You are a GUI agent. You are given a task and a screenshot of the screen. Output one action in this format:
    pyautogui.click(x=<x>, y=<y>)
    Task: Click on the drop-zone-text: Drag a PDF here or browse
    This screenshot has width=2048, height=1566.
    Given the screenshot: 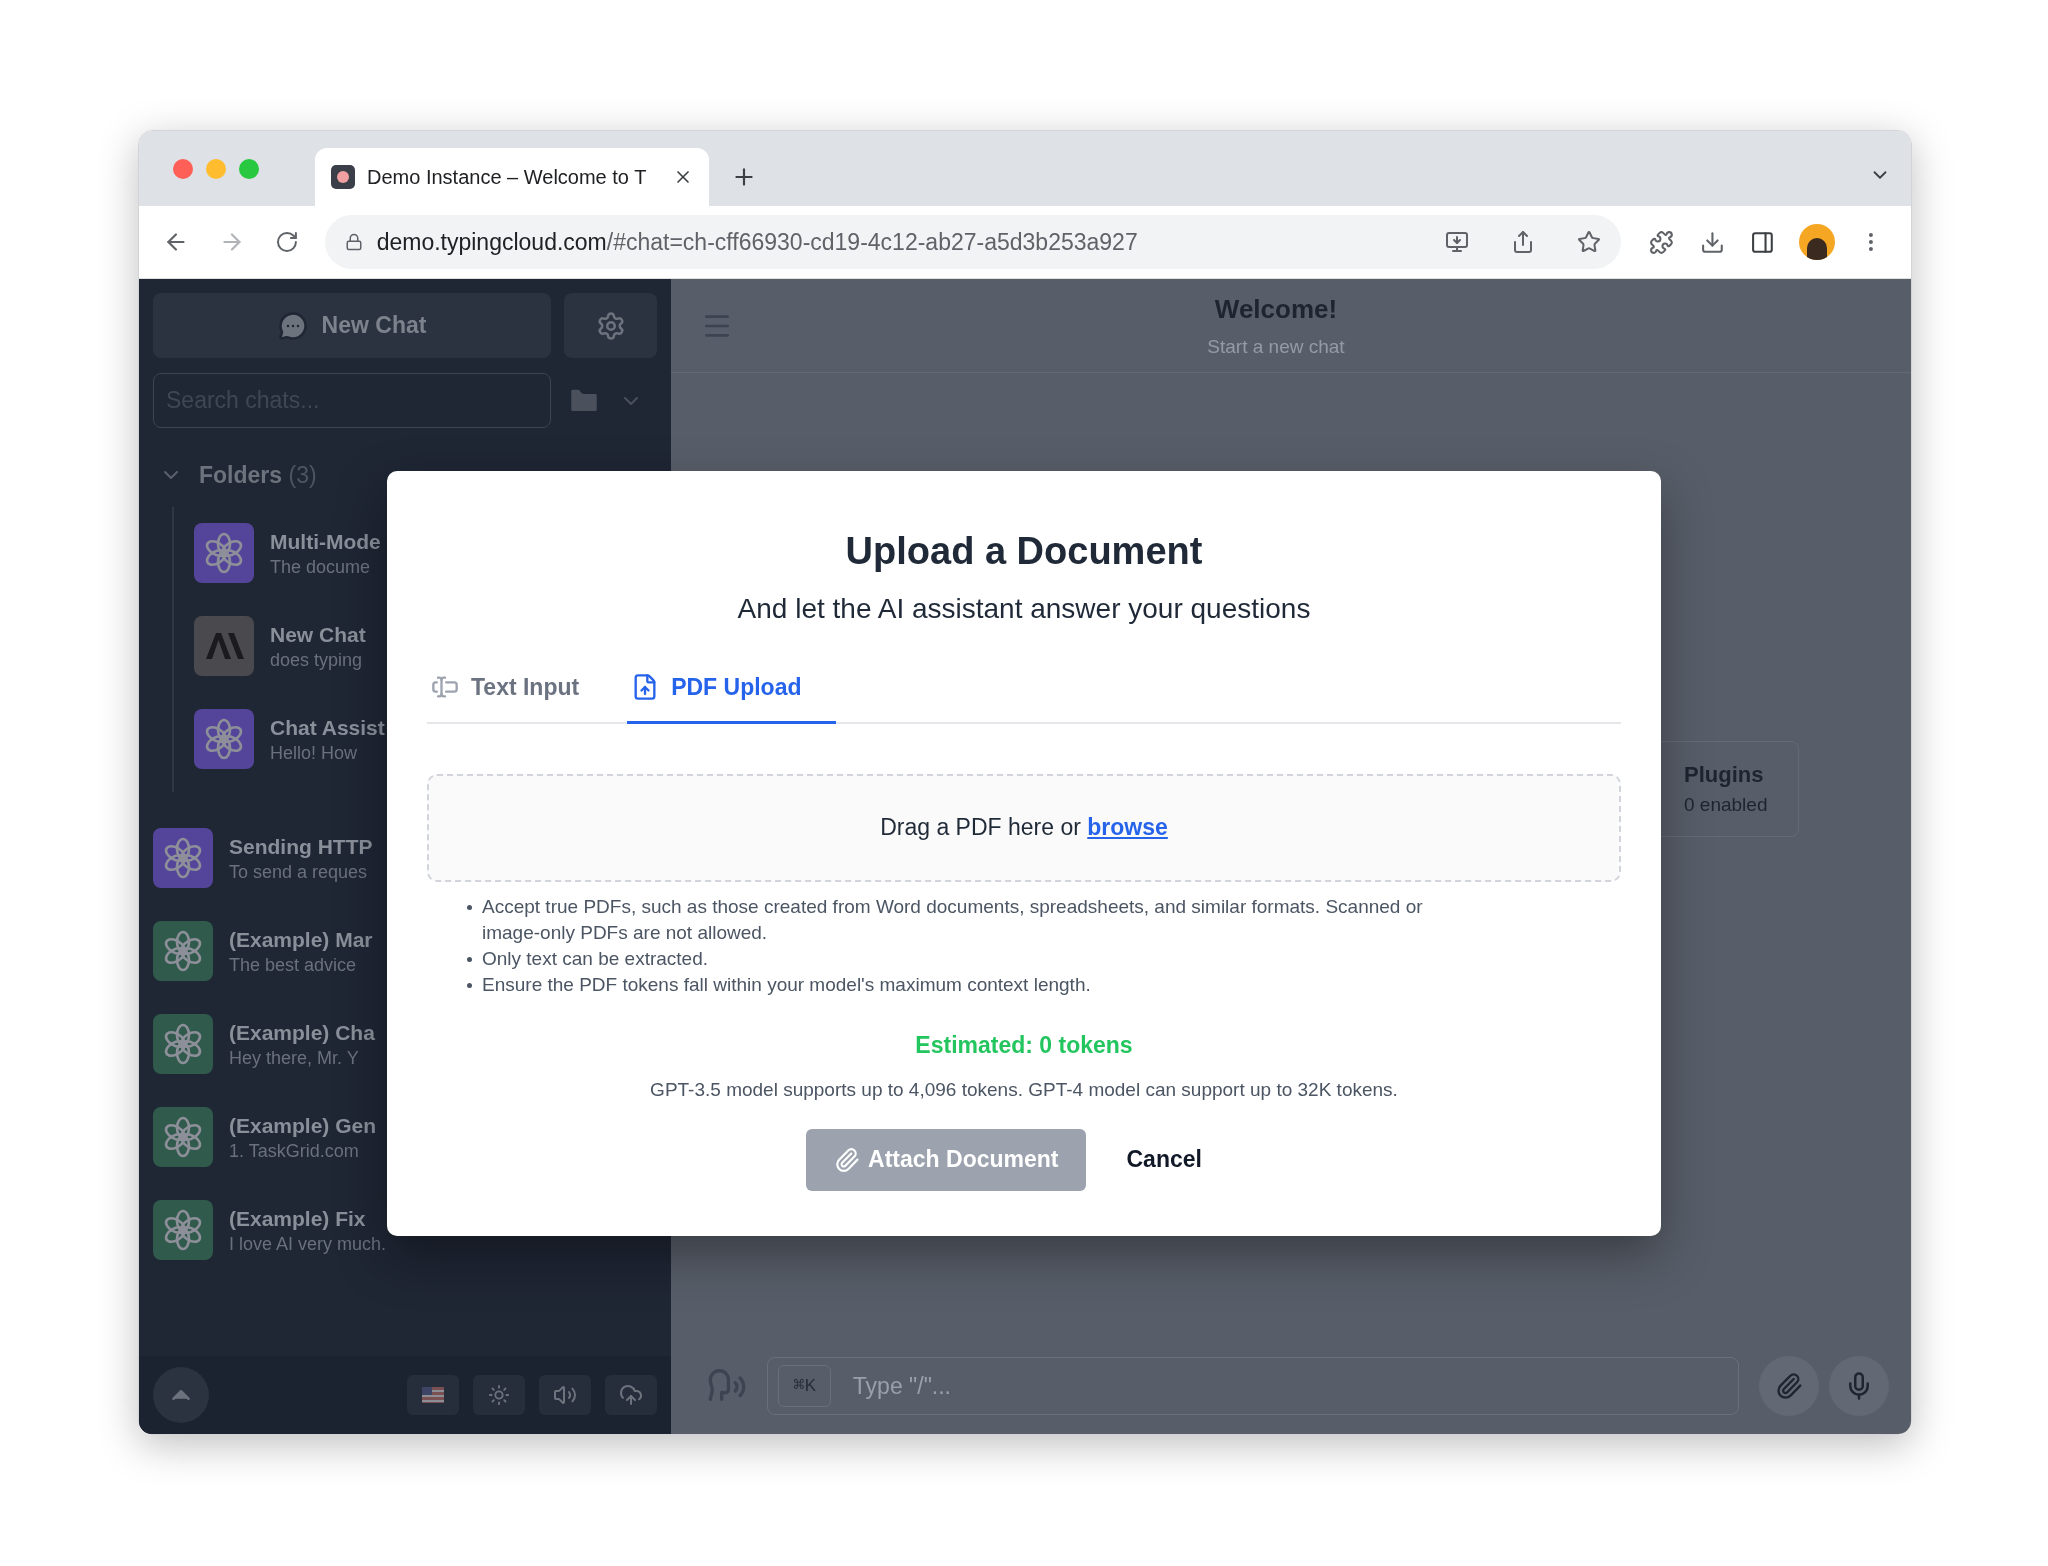 What is the action you would take?
    pyautogui.click(x=1024, y=828)
    